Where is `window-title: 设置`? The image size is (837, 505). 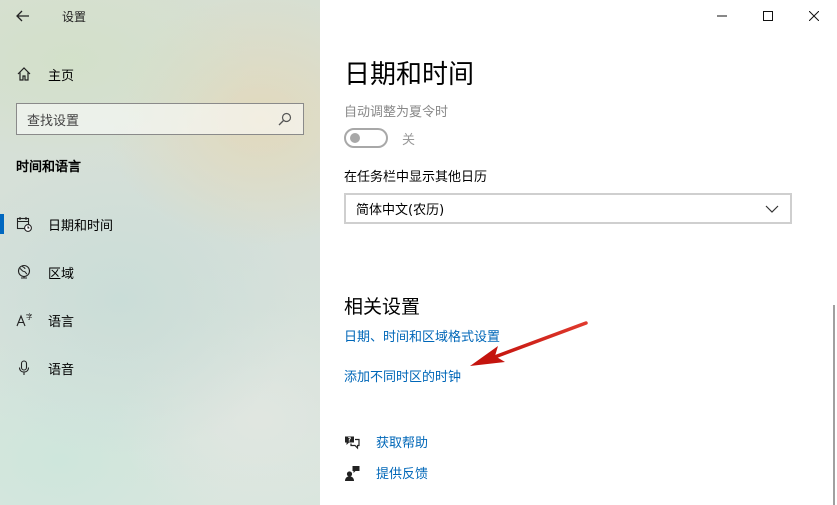 window-title: 设置 is located at coordinates (74, 16).